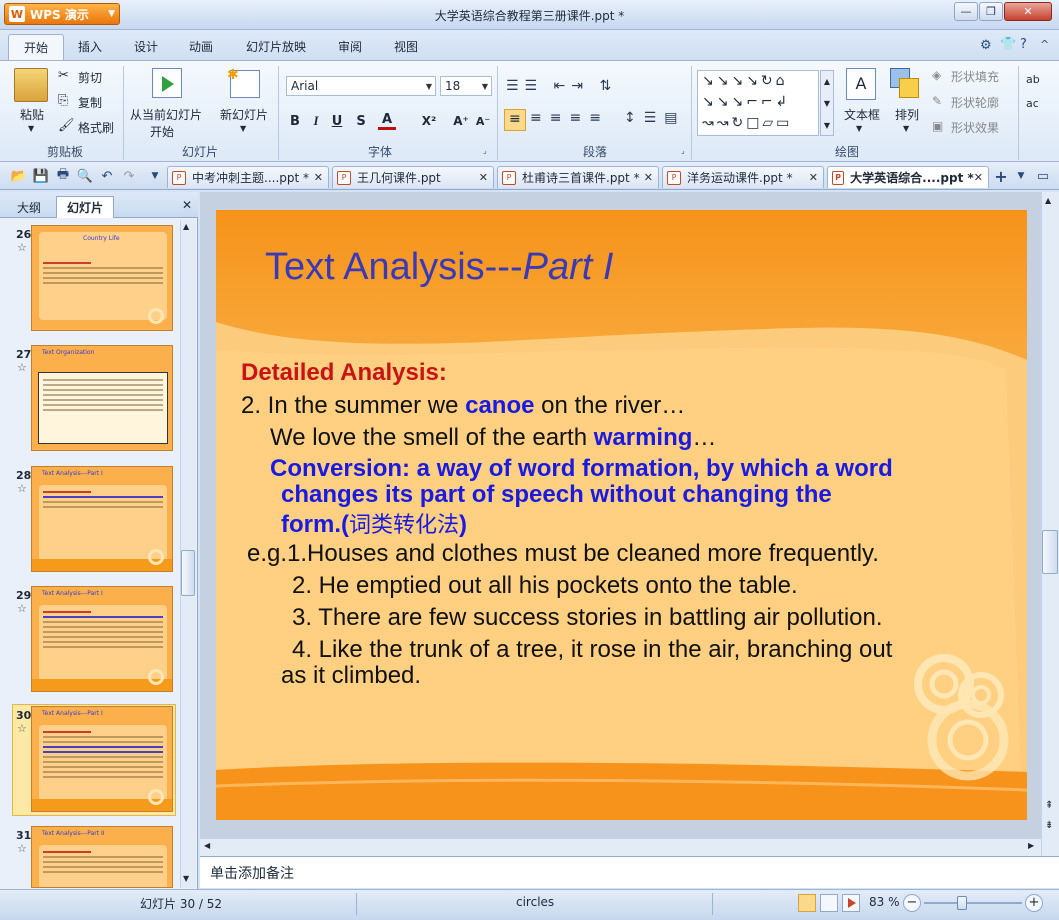 This screenshot has width=1059, height=920. What do you see at coordinates (483, 121) in the screenshot?
I see `shrink-font-button: A⁻` at bounding box center [483, 121].